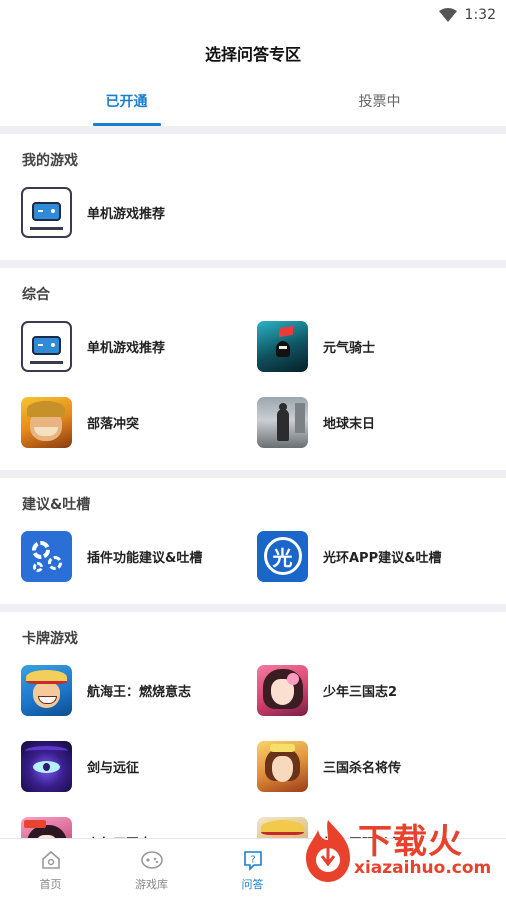  I want to click on tab-voting: 投票中, so click(379, 101).